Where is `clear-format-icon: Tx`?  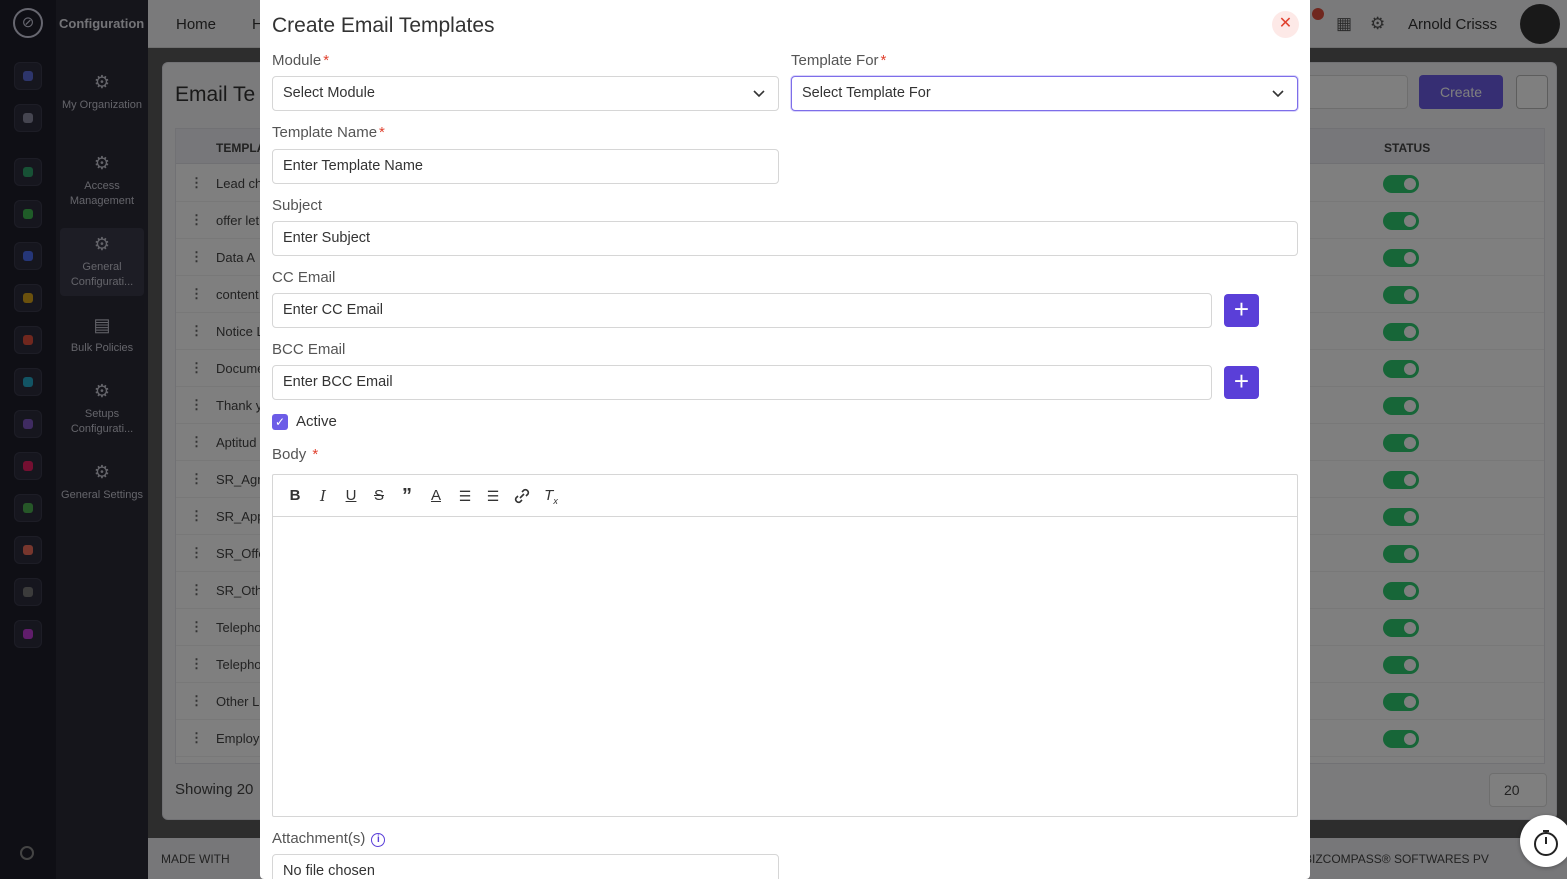
clear-format-icon: Tx is located at coordinates (551, 496).